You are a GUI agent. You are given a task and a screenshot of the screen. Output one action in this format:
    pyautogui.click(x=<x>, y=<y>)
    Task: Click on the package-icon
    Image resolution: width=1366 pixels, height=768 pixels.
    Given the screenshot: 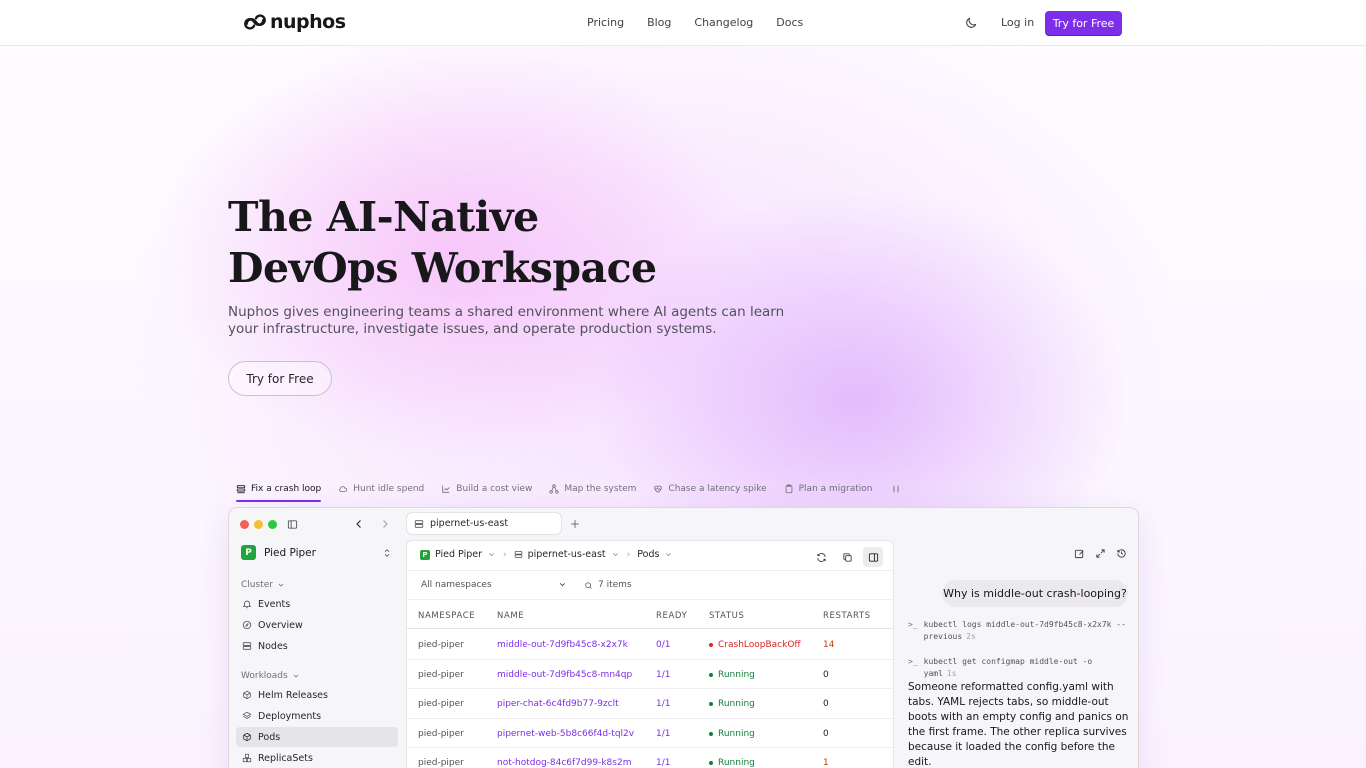 What is the action you would take?
    pyautogui.click(x=247, y=695)
    